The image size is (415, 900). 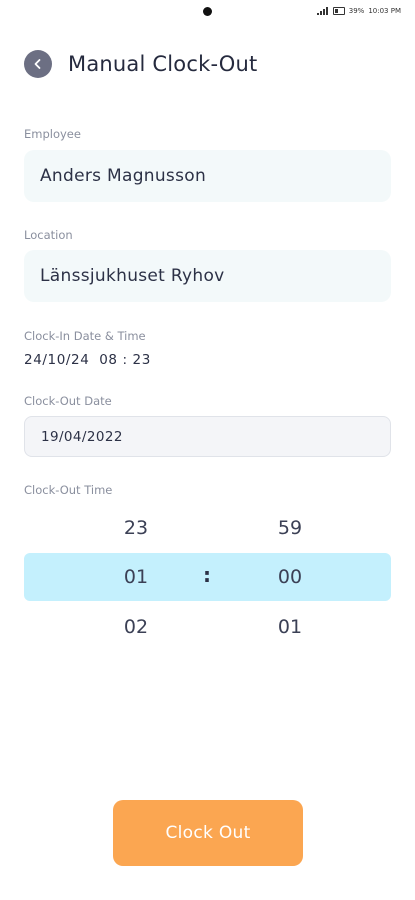 What do you see at coordinates (207, 276) in the screenshot?
I see `location-field: Länssjukhuset Ryhov` at bounding box center [207, 276].